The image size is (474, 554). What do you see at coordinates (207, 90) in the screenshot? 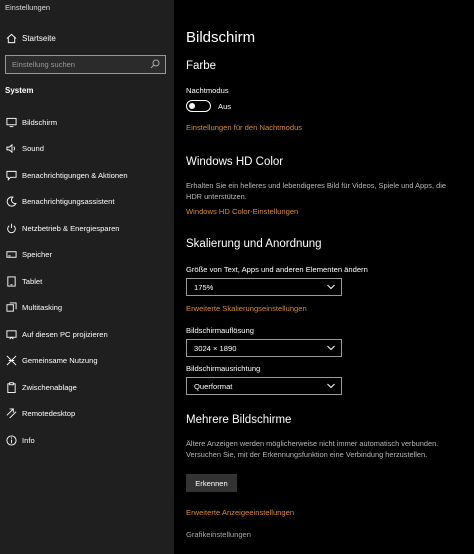
I see `night-mode-label: Nachtmodus` at bounding box center [207, 90].